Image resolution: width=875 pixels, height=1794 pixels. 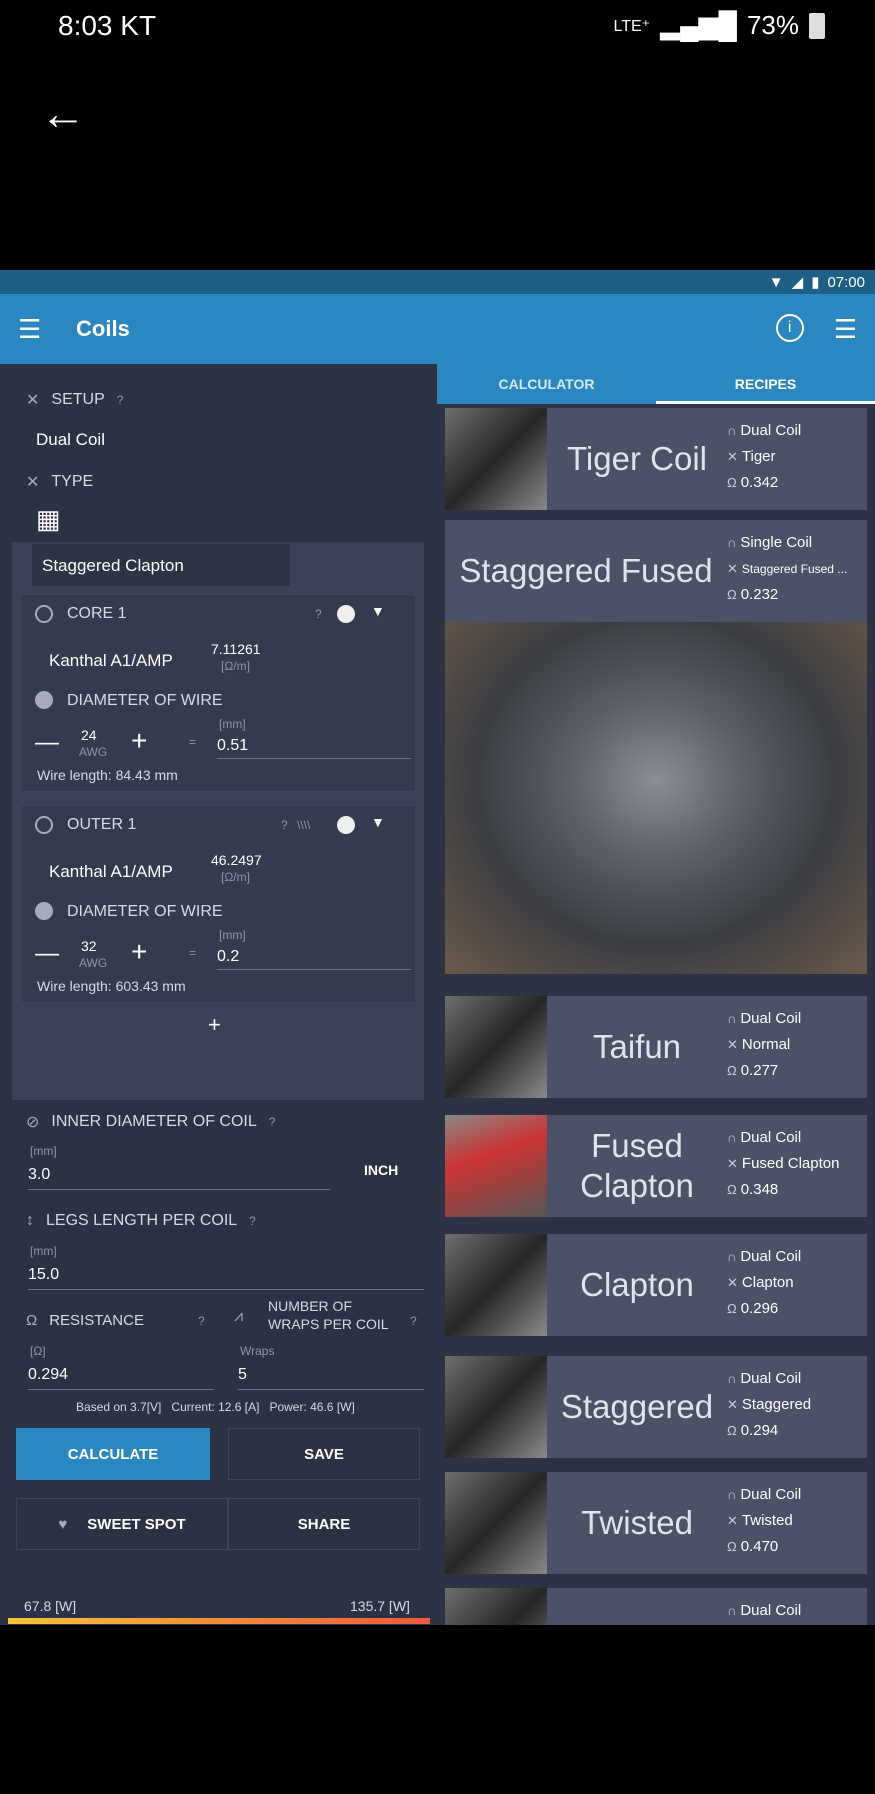 I want to click on calculate-button: CALCULATE, so click(x=113, y=1454).